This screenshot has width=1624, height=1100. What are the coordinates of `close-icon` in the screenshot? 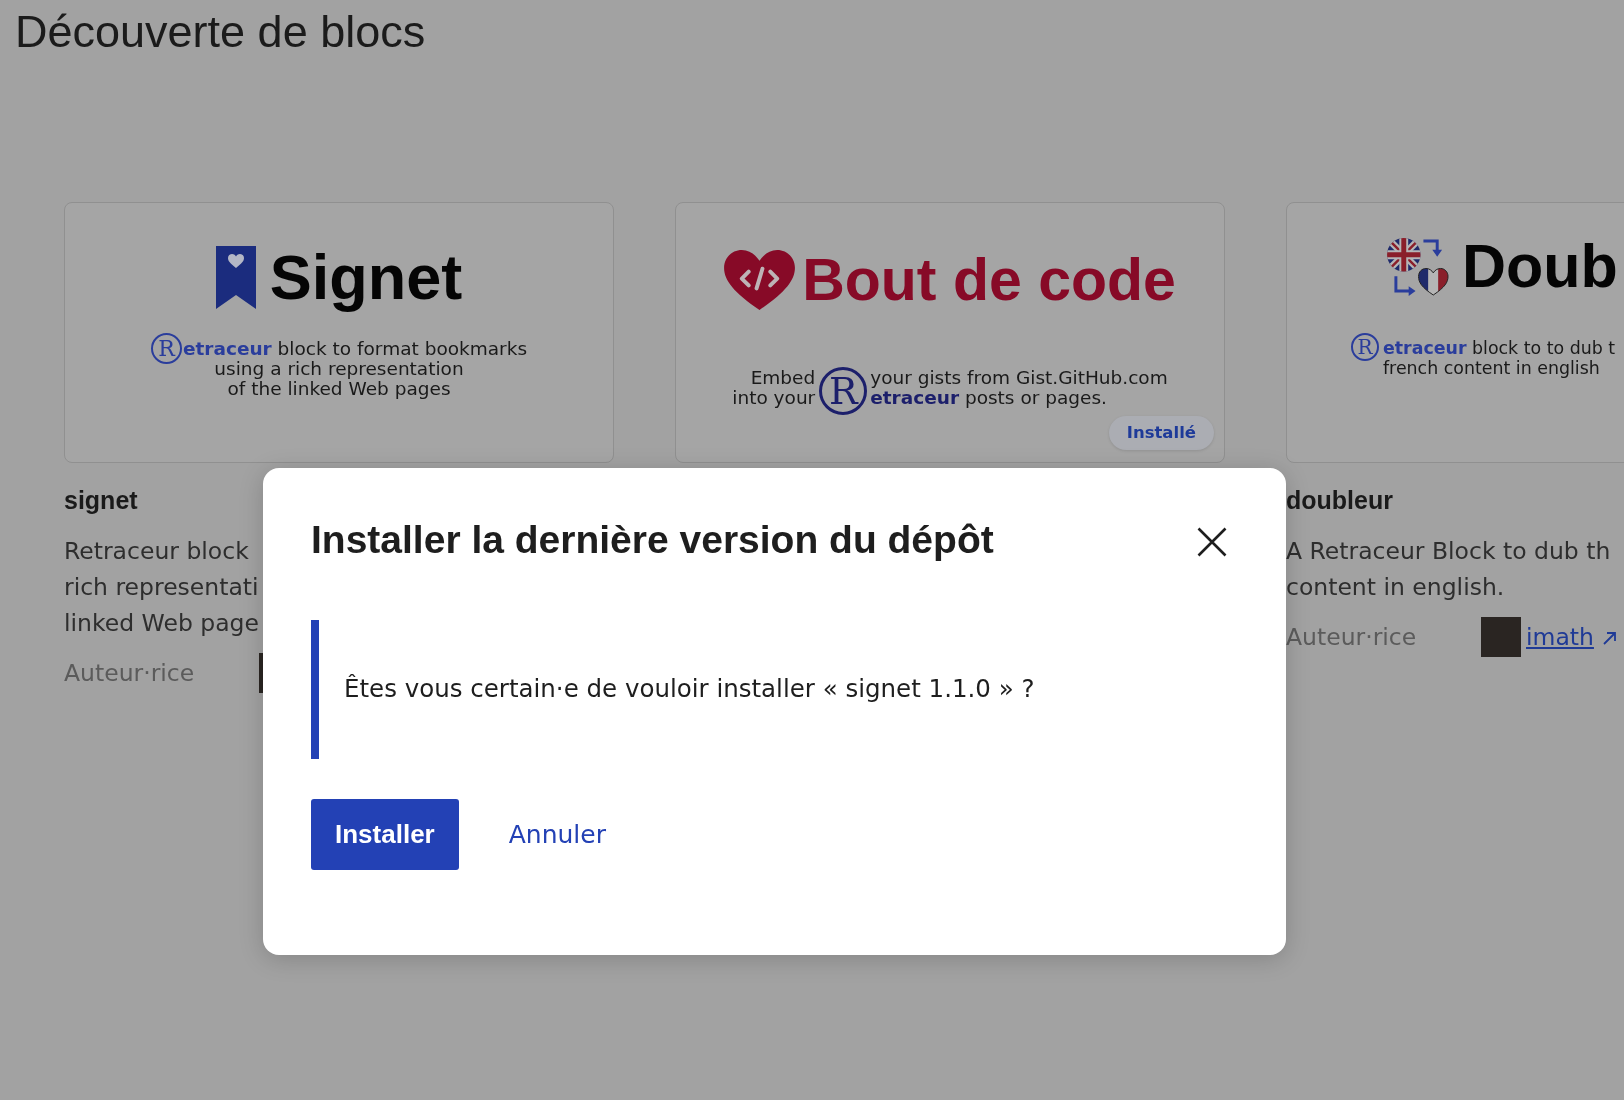 It's located at (1212, 542).